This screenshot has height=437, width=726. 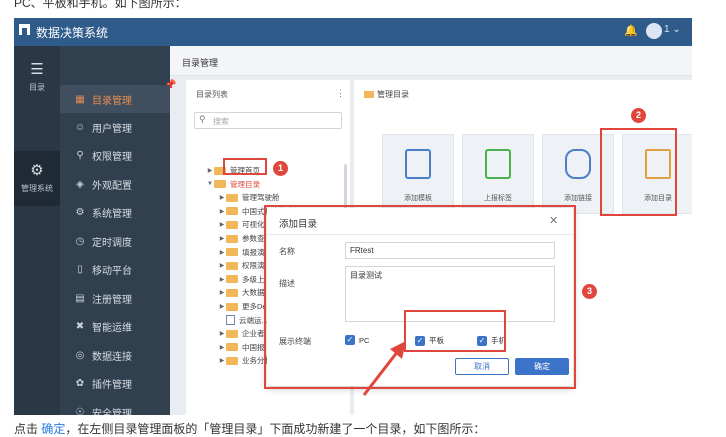 I want to click on menu-label: 注册管理, so click(x=112, y=300).